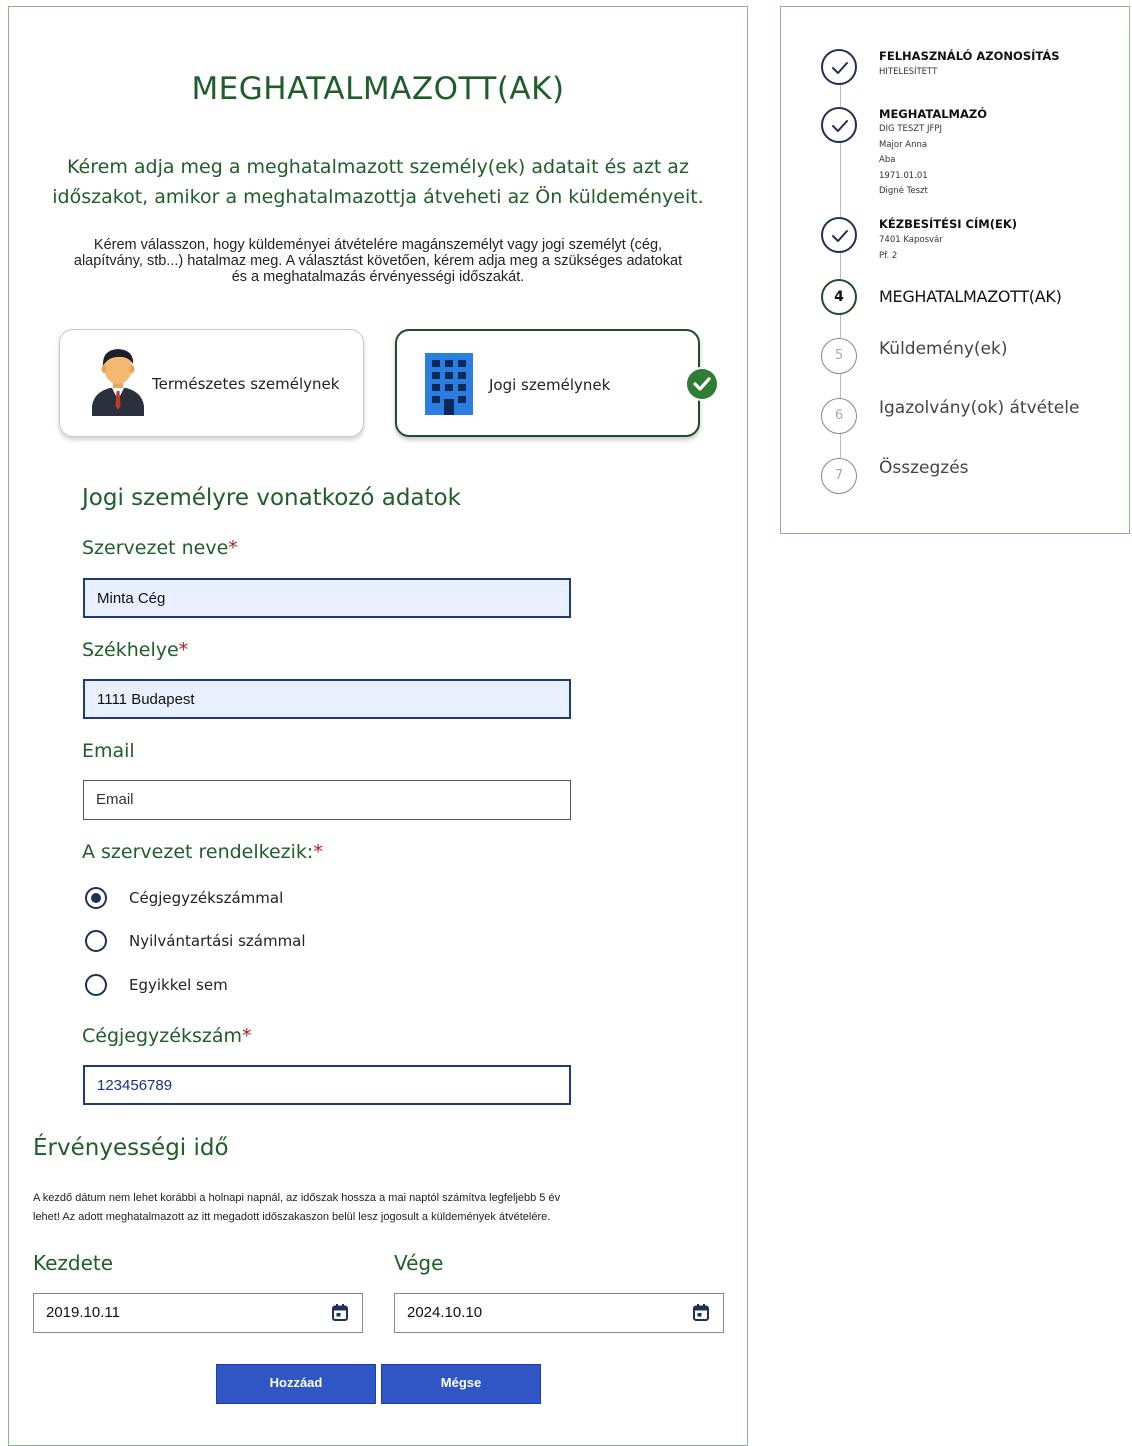  Describe the element at coordinates (118, 382) in the screenshot. I see `person-icon` at that location.